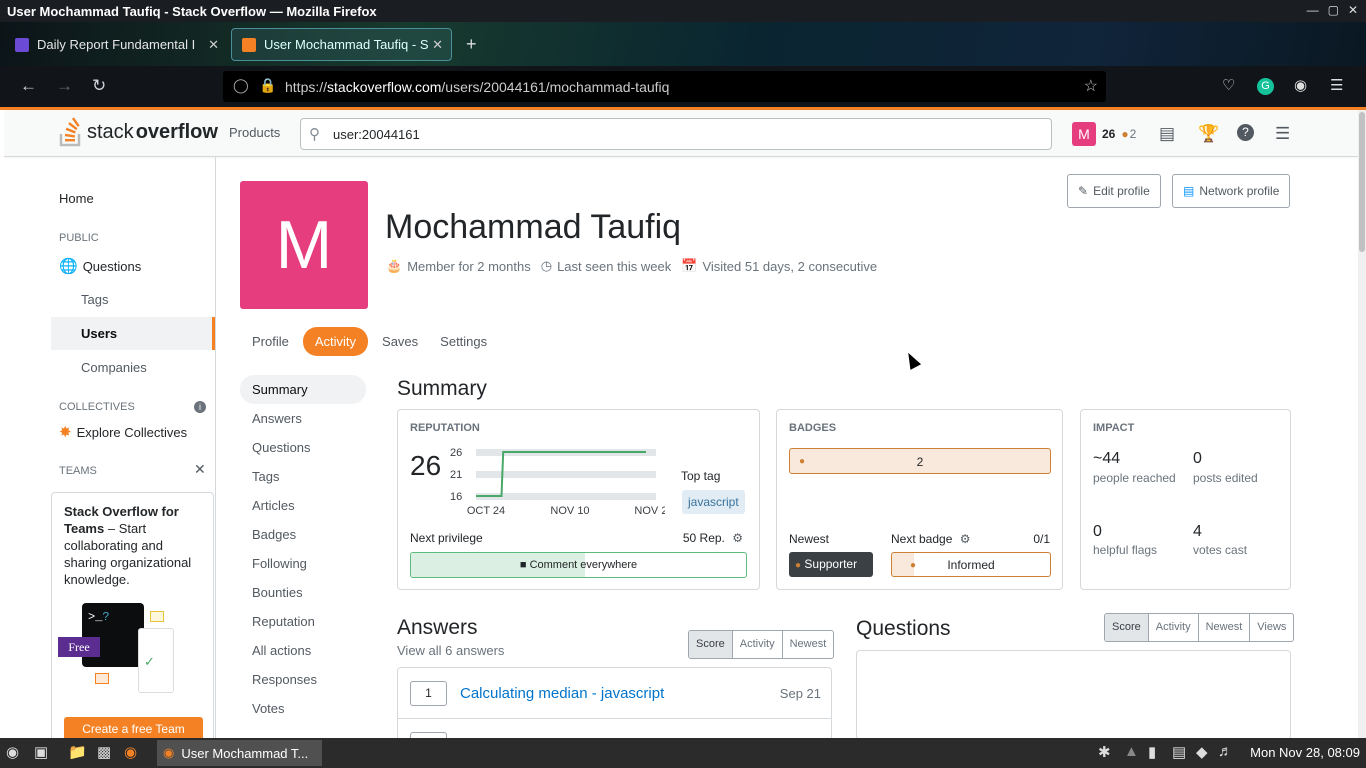 The height and width of the screenshot is (768, 1366). I want to click on posts-edited-label: posts edited, so click(1225, 478).